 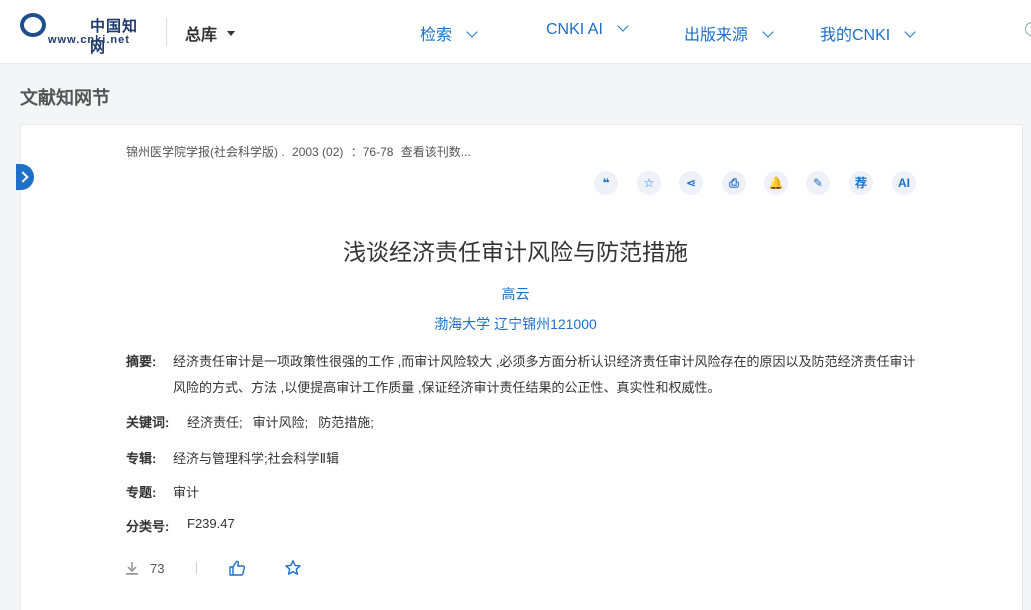 What do you see at coordinates (649, 183) in the screenshot?
I see `favorite-icon: ☆` at bounding box center [649, 183].